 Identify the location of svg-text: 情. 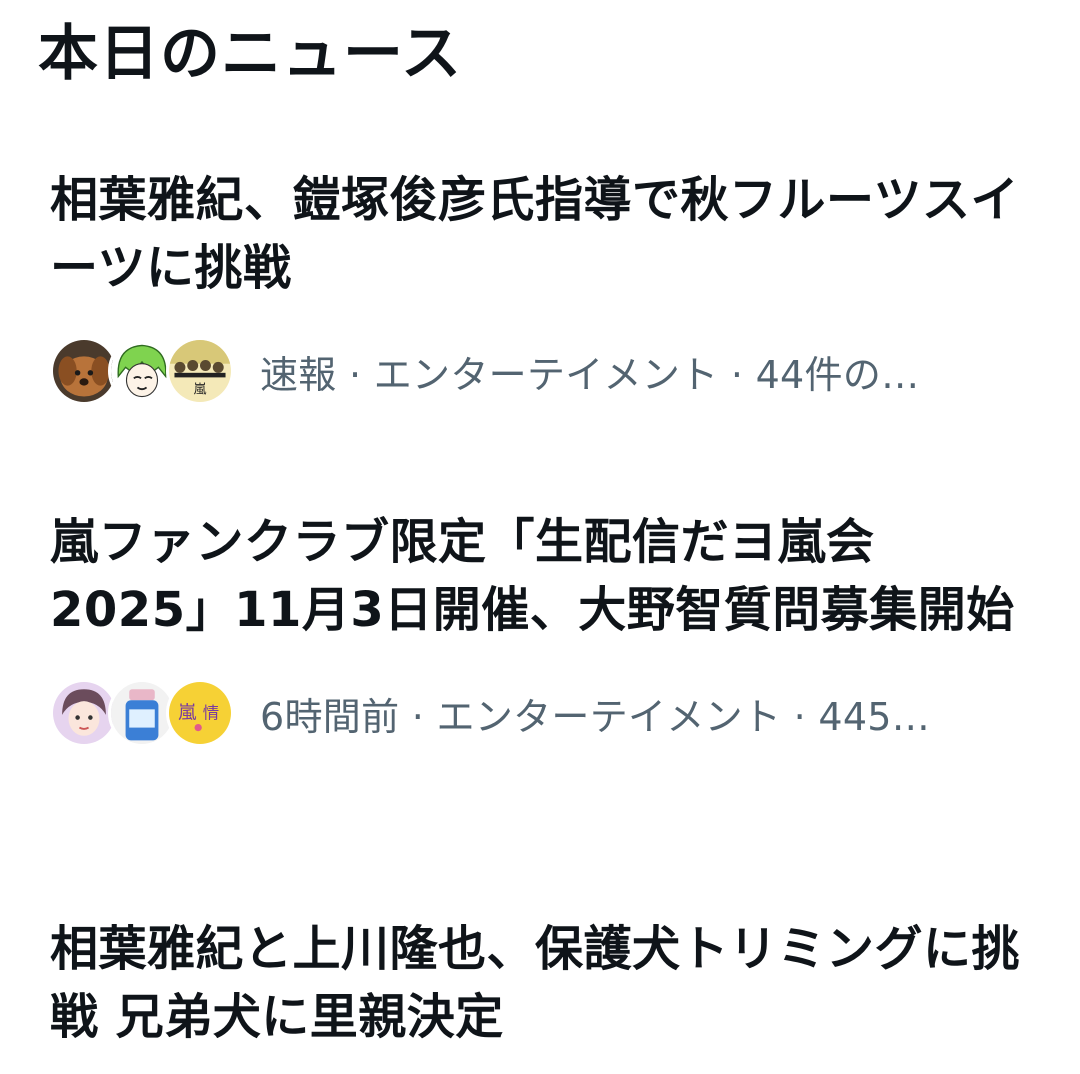
(211, 712).